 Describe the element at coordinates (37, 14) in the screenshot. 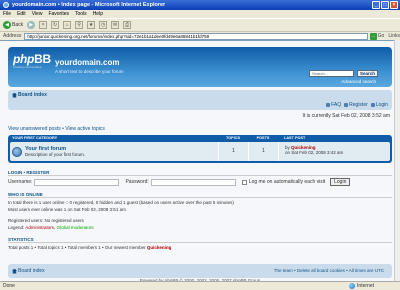

I see `menu-view: View` at that location.